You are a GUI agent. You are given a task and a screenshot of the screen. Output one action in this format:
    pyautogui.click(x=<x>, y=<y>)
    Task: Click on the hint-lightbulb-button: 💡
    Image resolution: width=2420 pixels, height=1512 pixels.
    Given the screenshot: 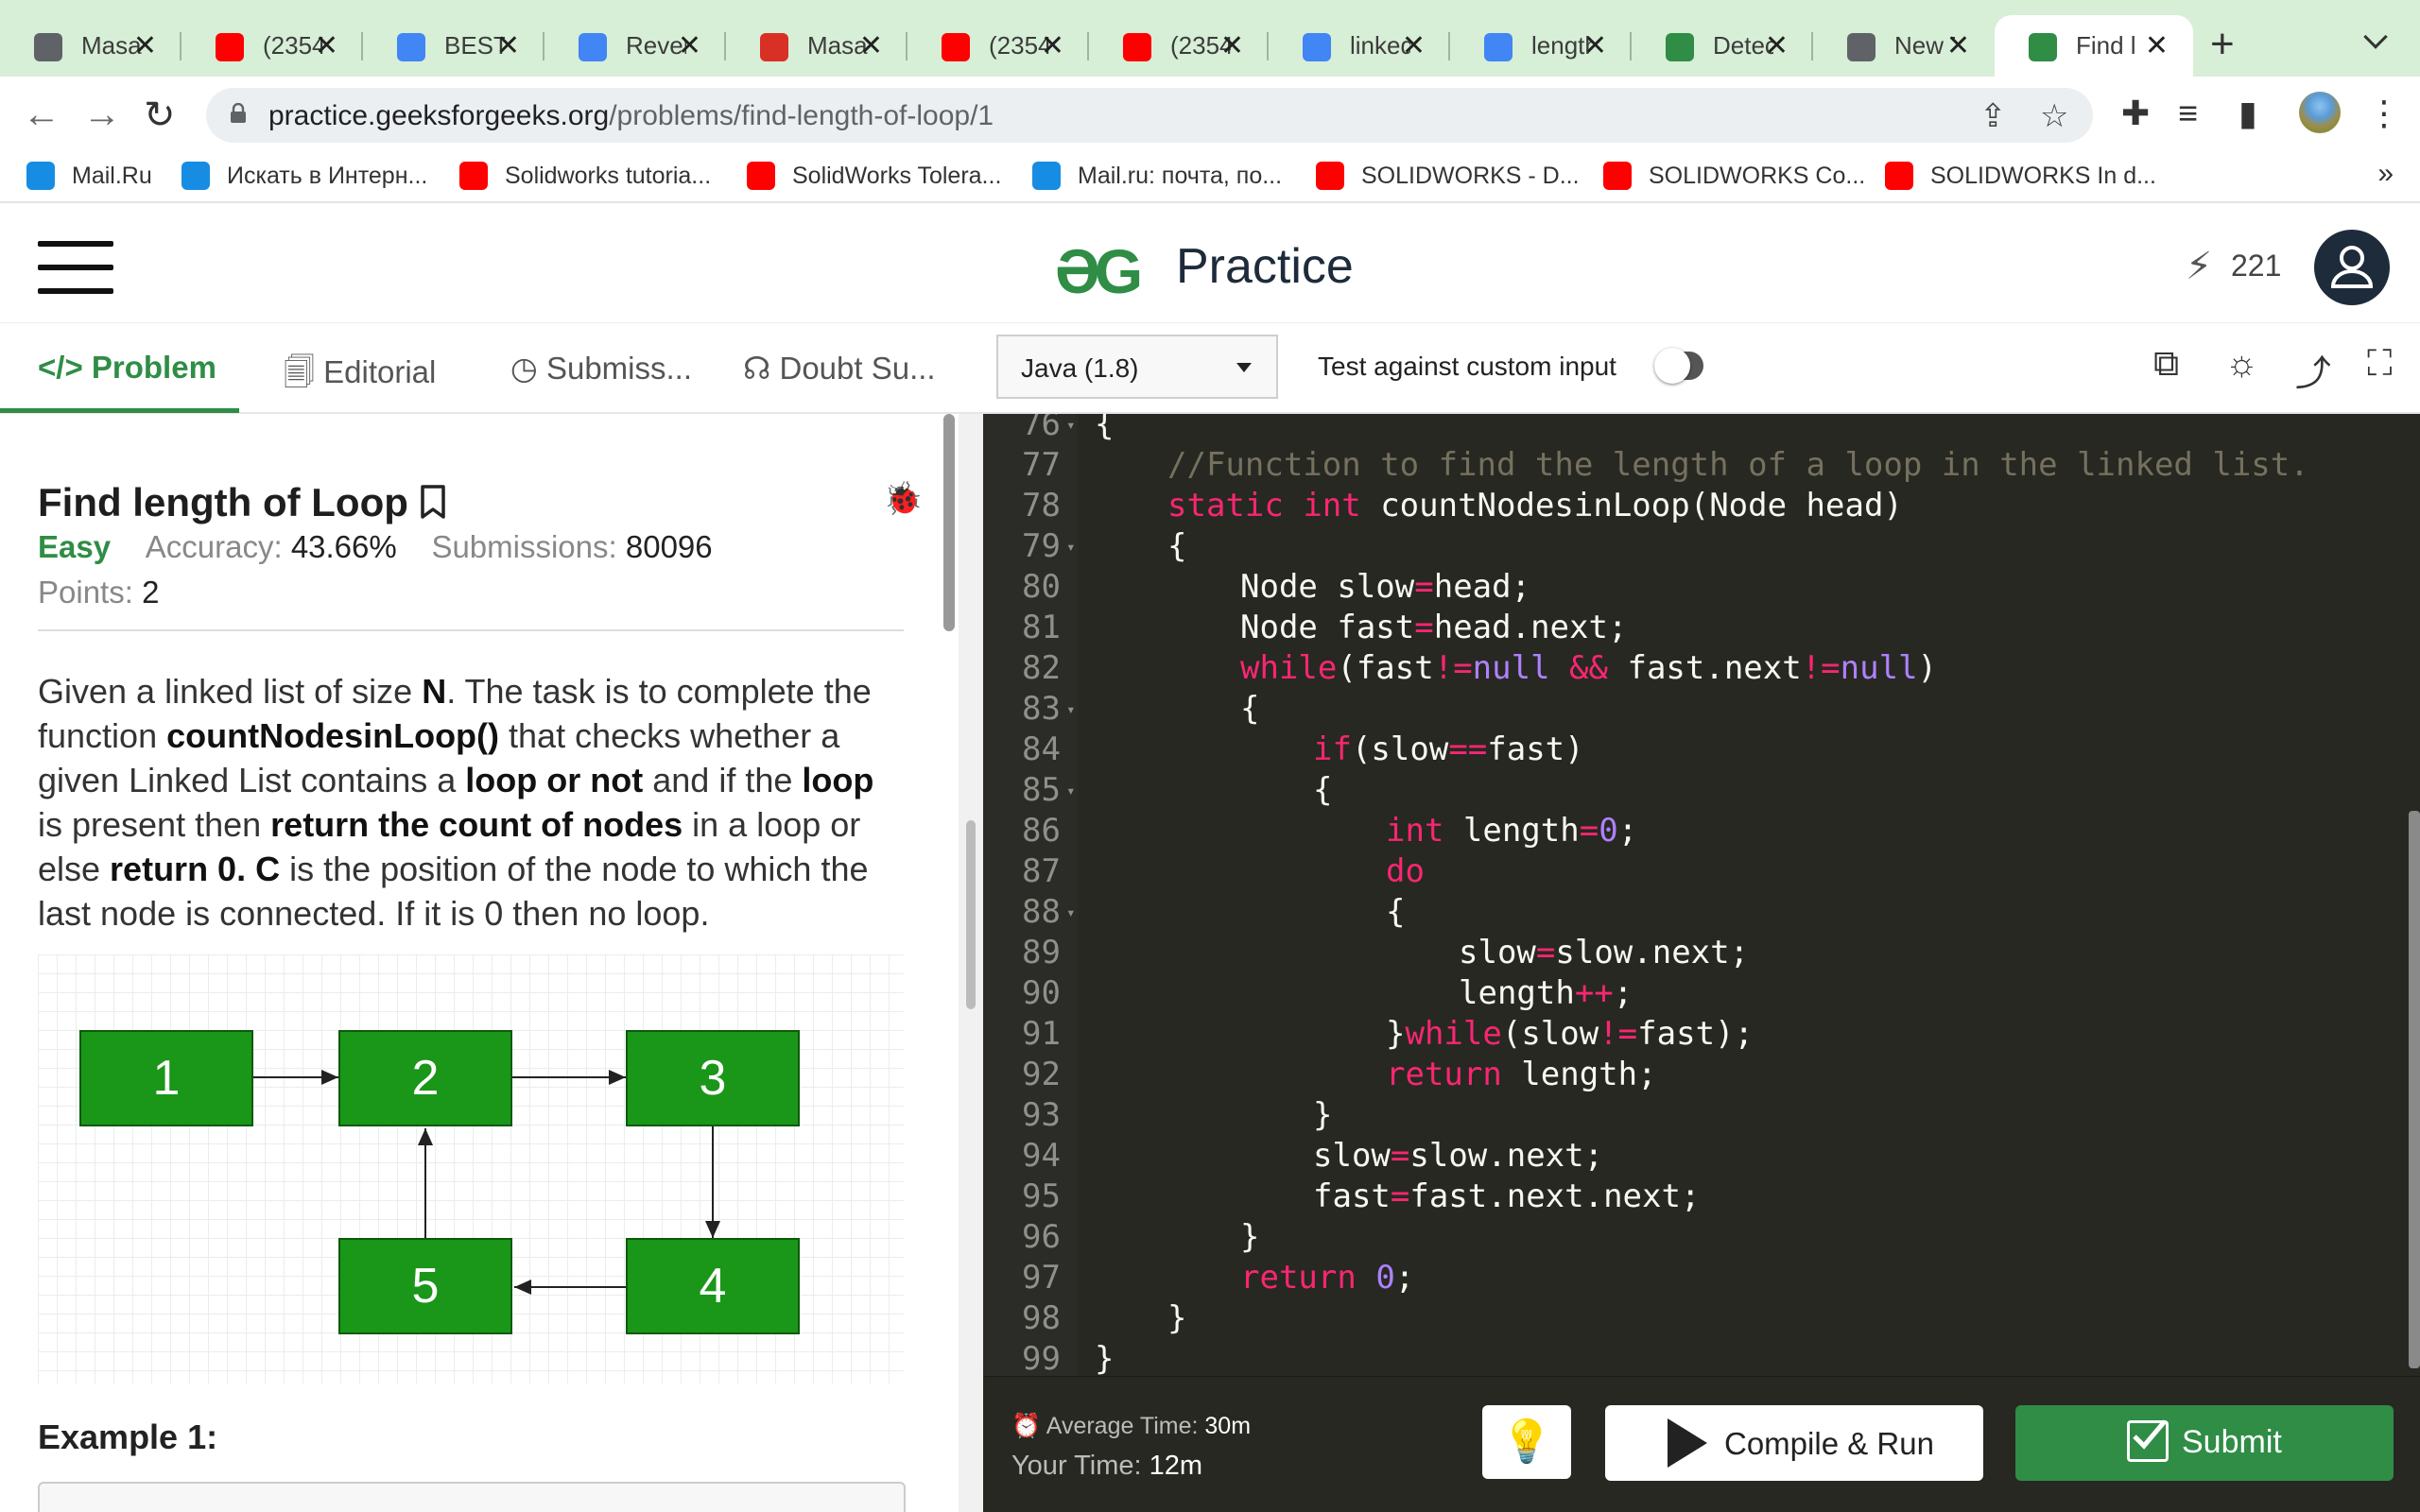 What is the action you would take?
    pyautogui.click(x=1526, y=1442)
    